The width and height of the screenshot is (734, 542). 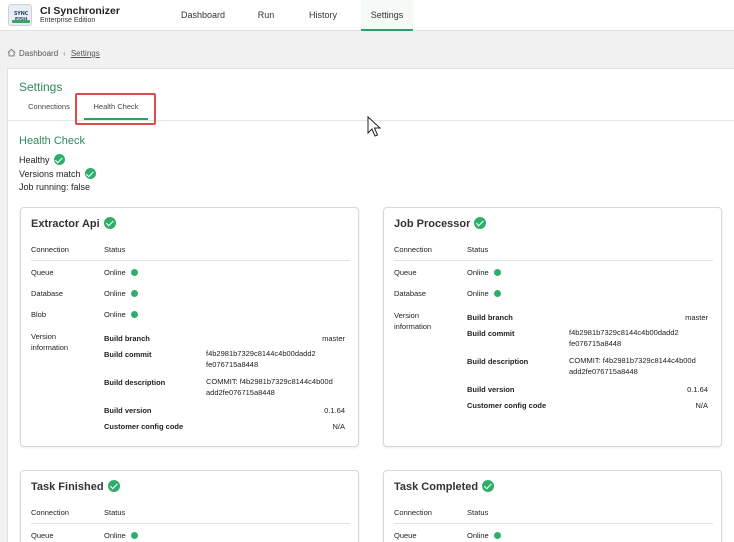 I want to click on breadcrumb: Dashboard ‹ Settings, so click(x=53, y=53).